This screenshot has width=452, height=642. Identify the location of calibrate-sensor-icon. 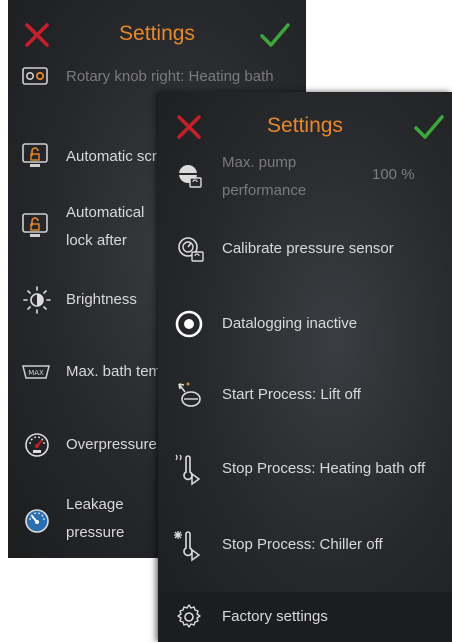
(191, 249).